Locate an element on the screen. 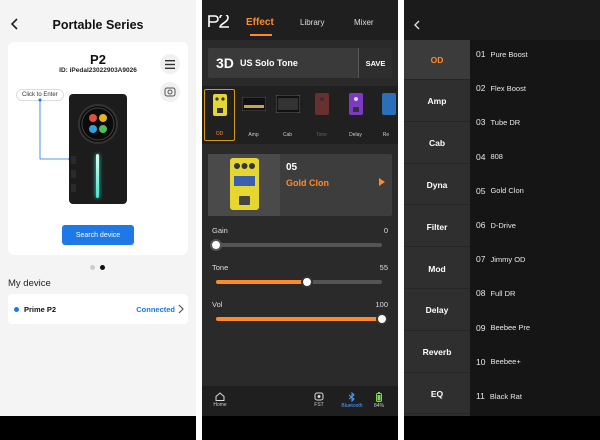  chain-slot-delay: Delay is located at coordinates (355, 115).